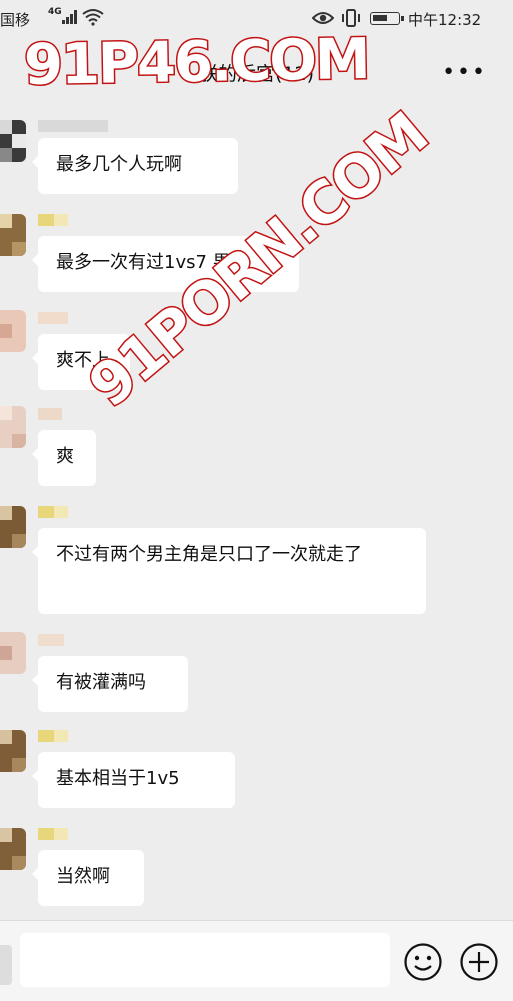 This screenshot has height=1001, width=513. What do you see at coordinates (55, 12) in the screenshot?
I see `network-type: 4G` at bounding box center [55, 12].